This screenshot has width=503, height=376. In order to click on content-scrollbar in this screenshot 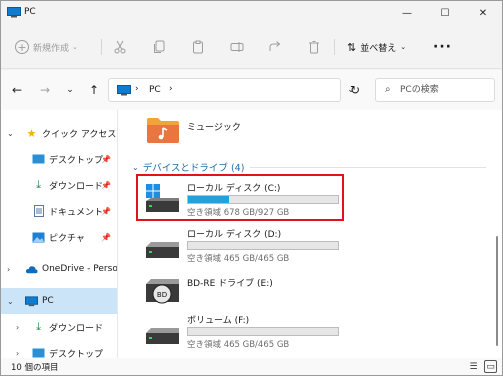, I will do `click(497, 234)`.